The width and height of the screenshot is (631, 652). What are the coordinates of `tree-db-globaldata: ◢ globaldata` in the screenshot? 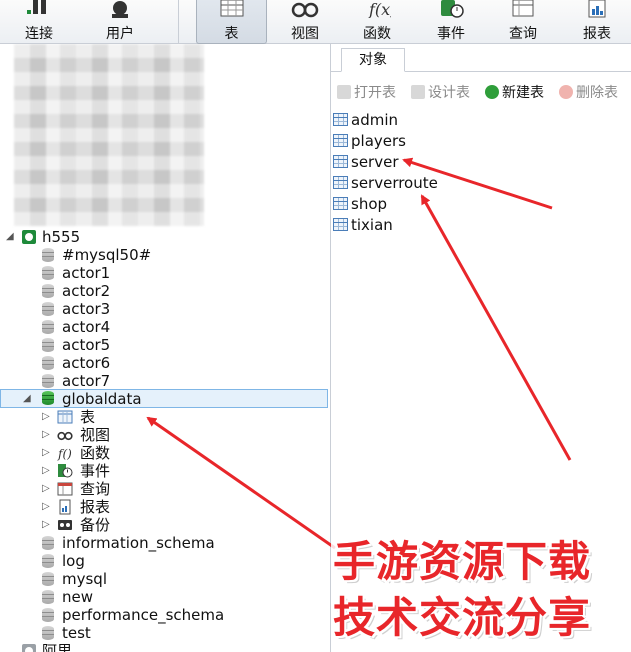 It's located at (164, 398).